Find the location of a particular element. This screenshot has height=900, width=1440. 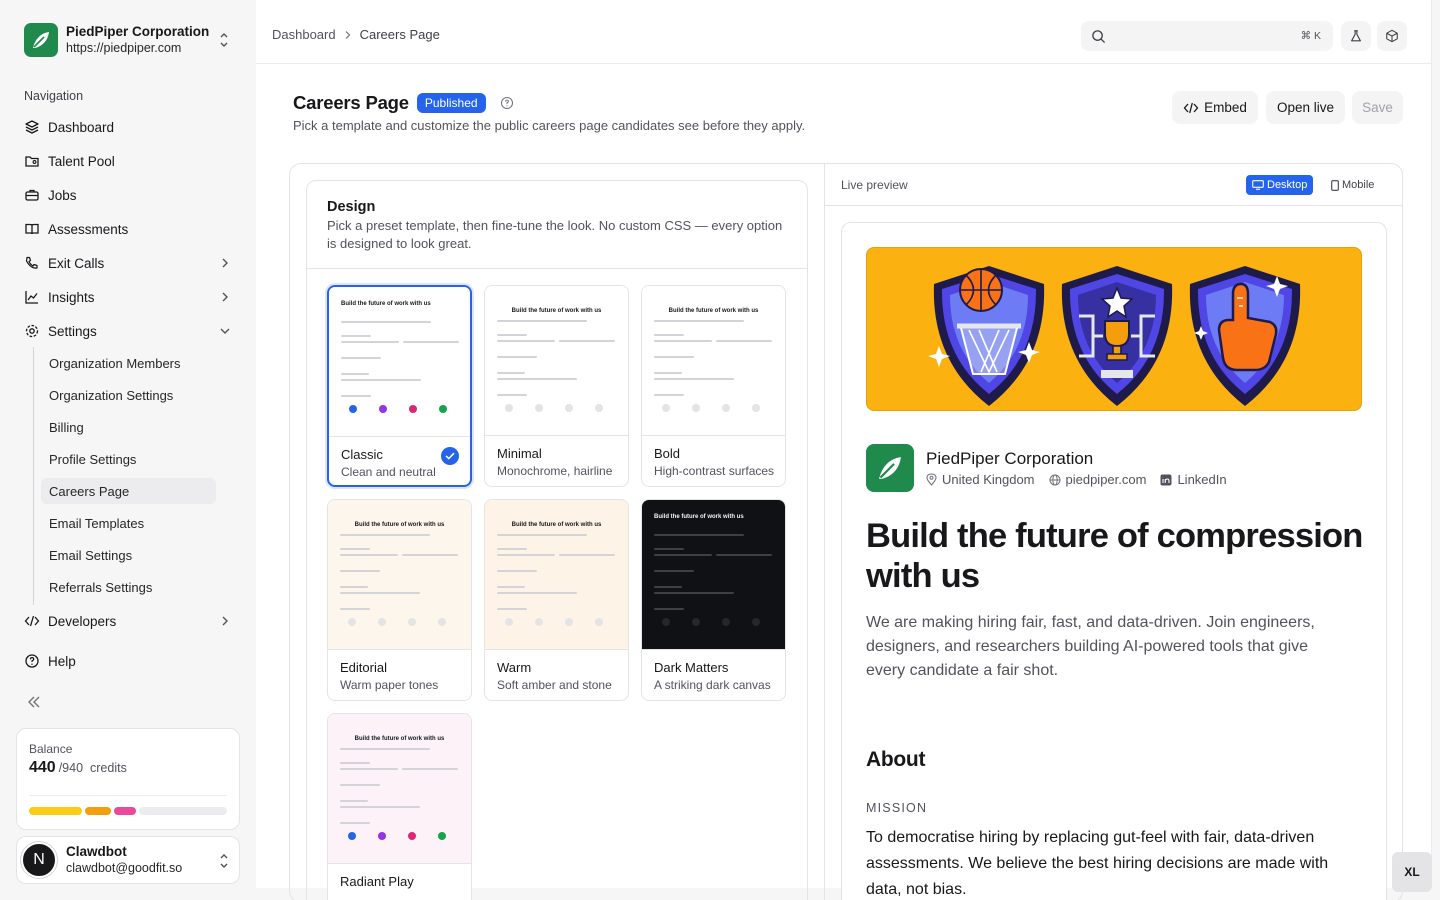

sub-item-email-templates: Email Templates is located at coordinates (128, 523).